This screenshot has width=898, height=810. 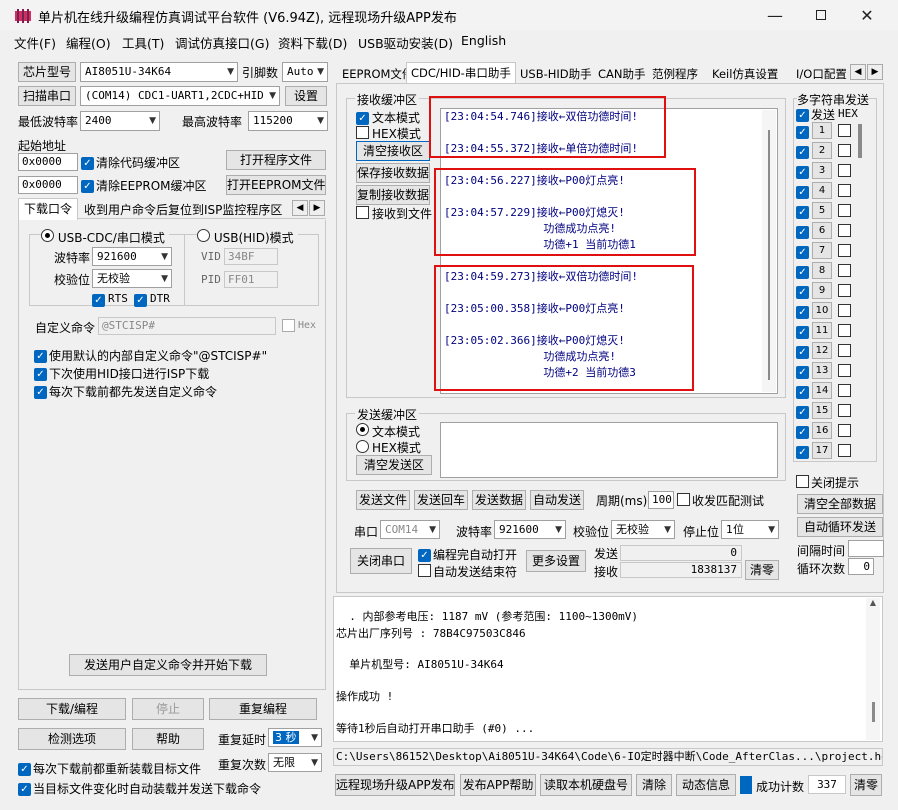 What do you see at coordinates (873, 669) in the screenshot?
I see `log-scrollbar: ▲` at bounding box center [873, 669].